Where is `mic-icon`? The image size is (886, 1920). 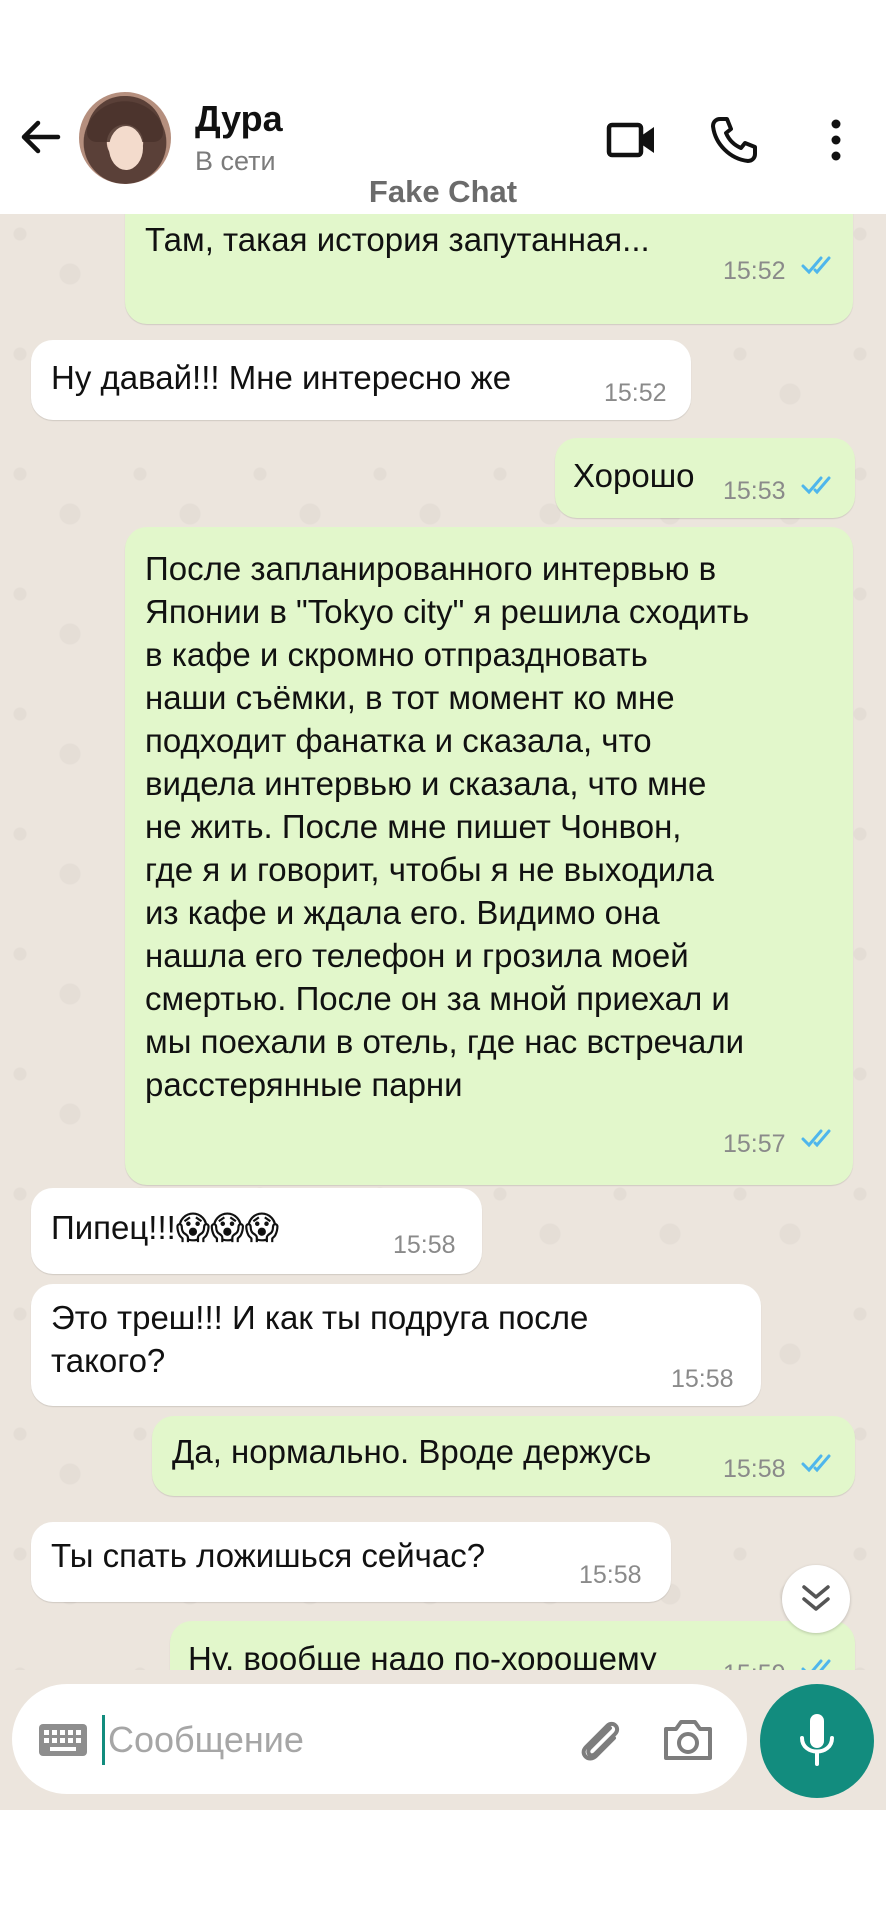 mic-icon is located at coordinates (817, 1740).